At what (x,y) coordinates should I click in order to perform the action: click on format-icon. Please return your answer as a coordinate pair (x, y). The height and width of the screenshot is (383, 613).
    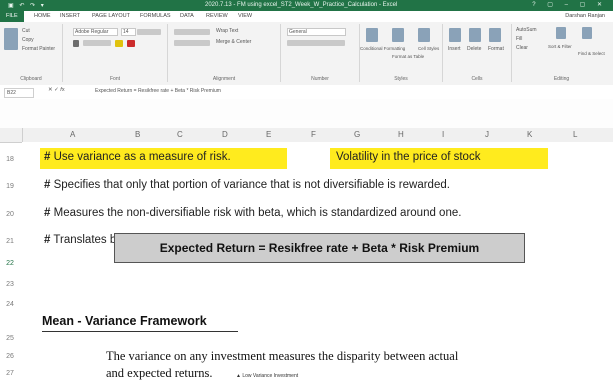
    Looking at the image, I should click on (495, 35).